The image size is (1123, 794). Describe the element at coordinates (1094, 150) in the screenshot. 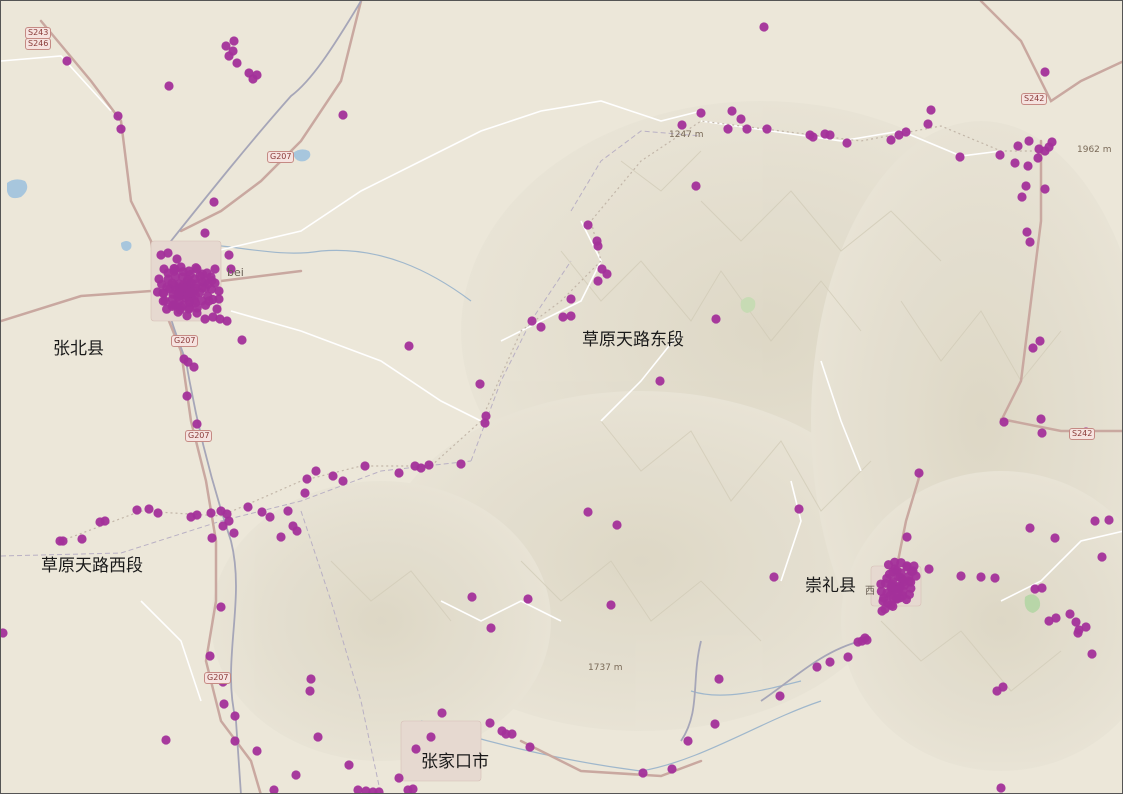

I see `elevation-label-3: 1962 m` at that location.